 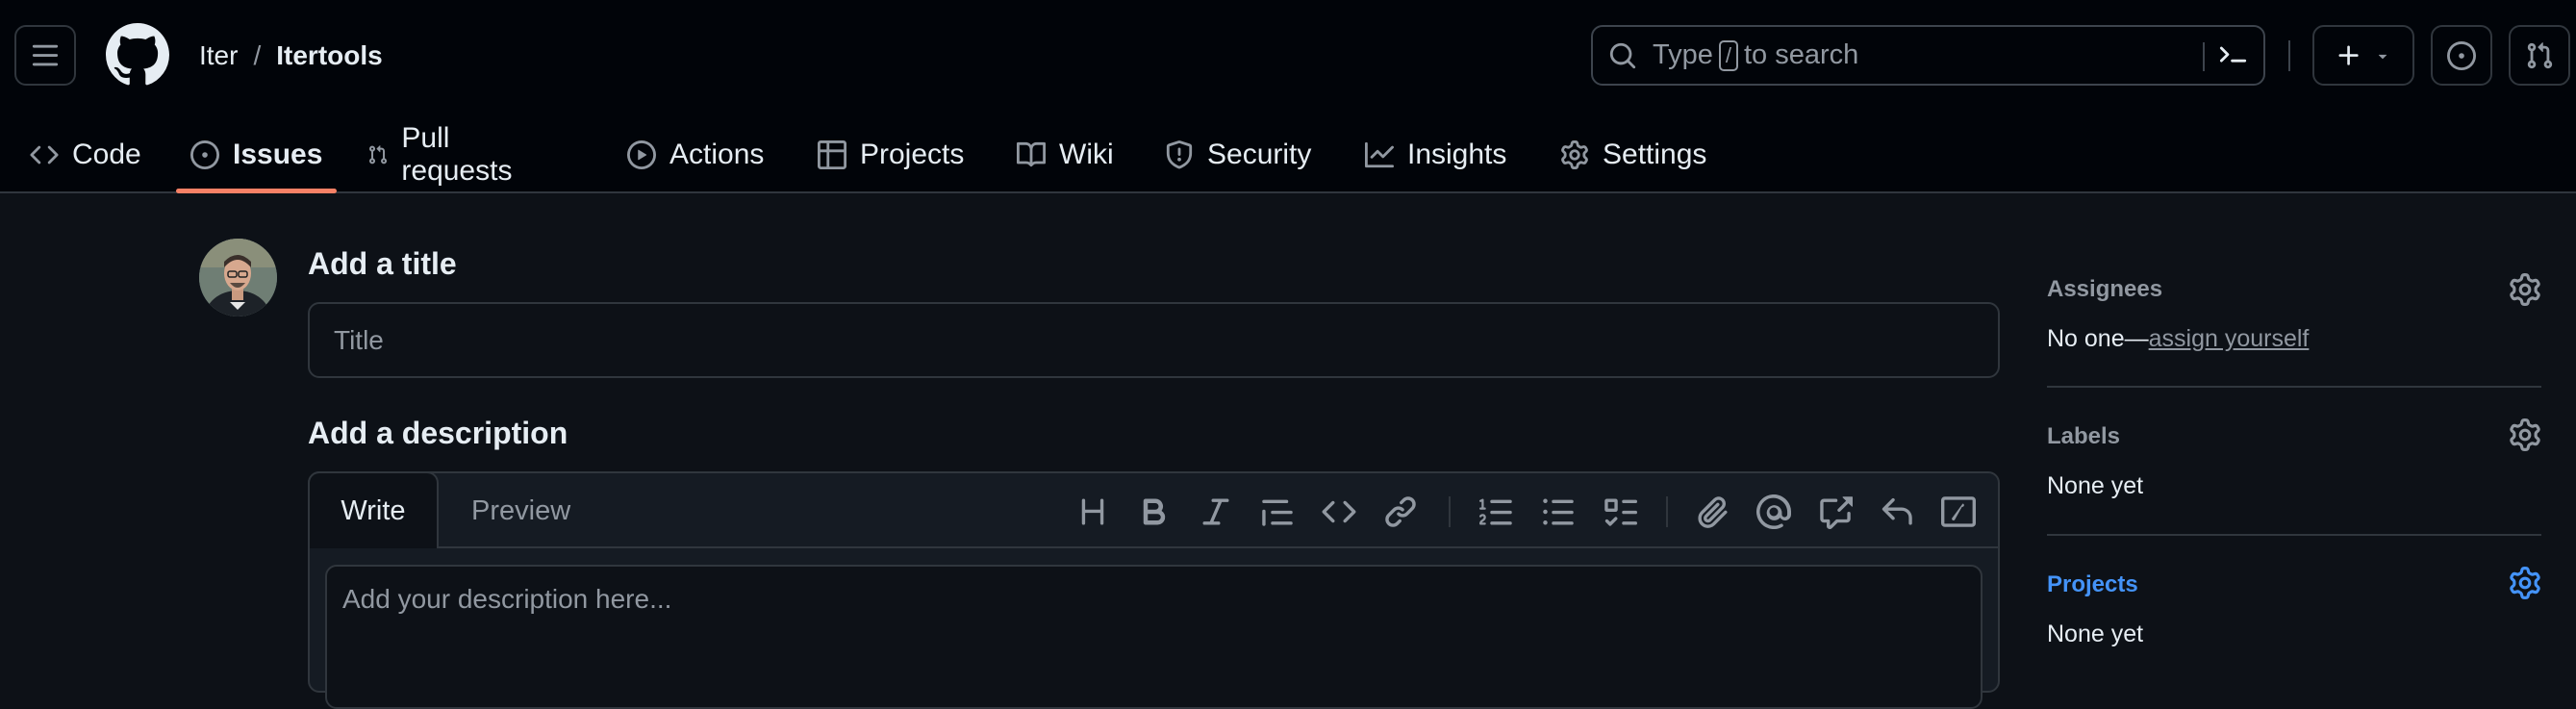 I want to click on title-placeholder: Title, so click(x=359, y=339).